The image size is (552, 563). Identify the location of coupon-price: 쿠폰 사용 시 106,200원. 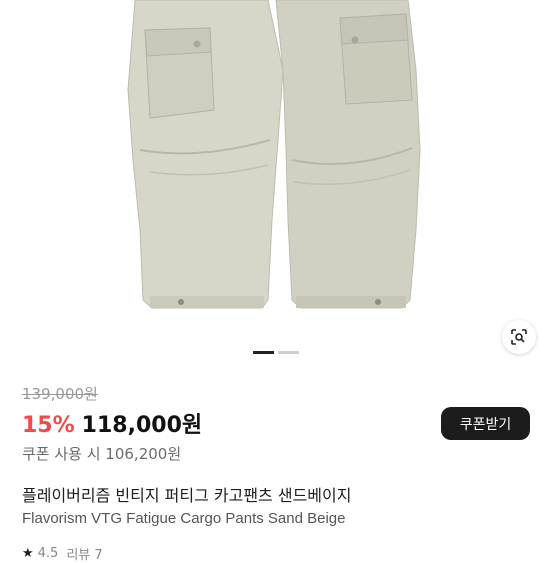
(102, 454).